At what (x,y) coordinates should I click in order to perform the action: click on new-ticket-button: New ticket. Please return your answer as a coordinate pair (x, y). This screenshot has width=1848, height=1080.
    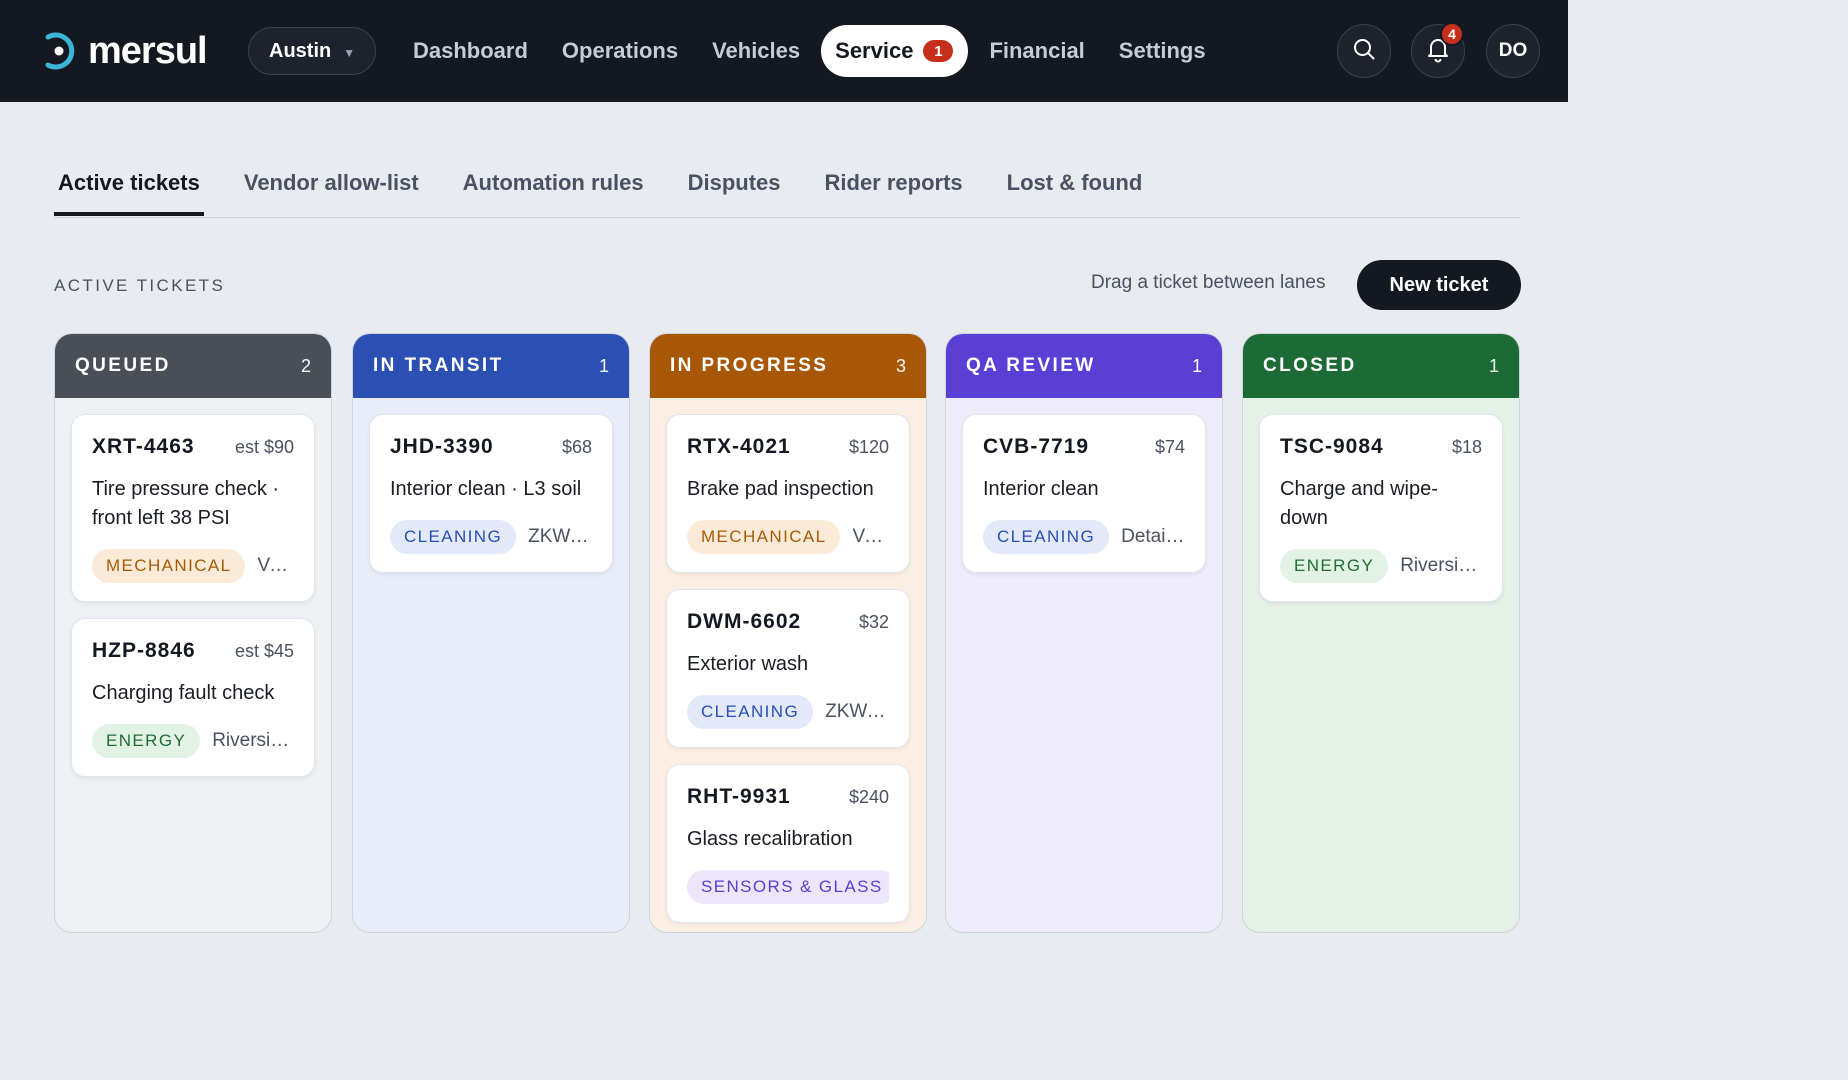
    Looking at the image, I should click on (1439, 285).